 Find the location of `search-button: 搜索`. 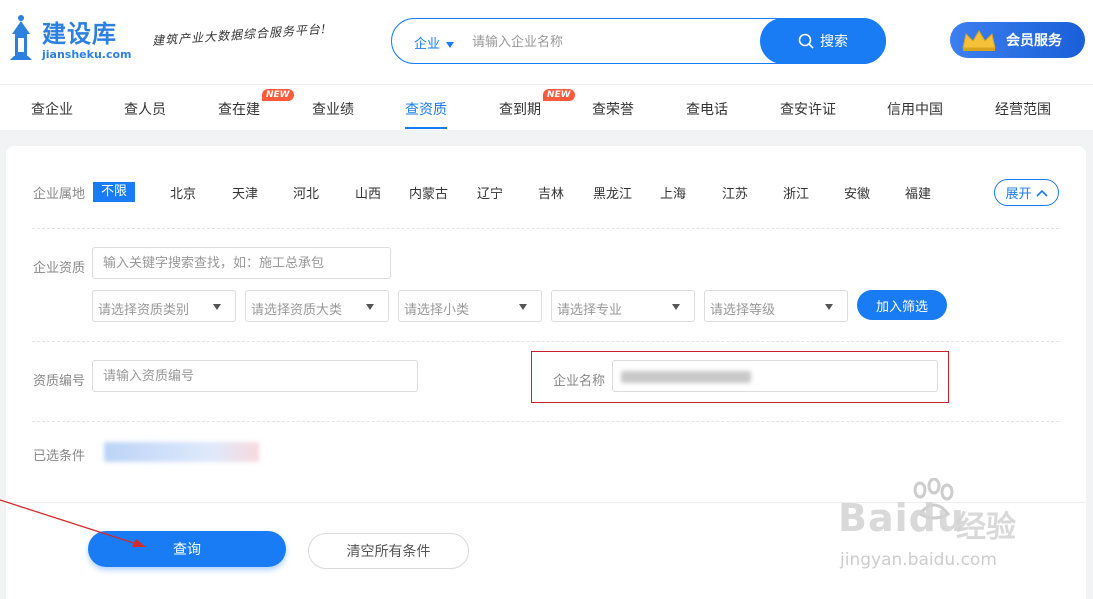

search-button: 搜索 is located at coordinates (823, 41).